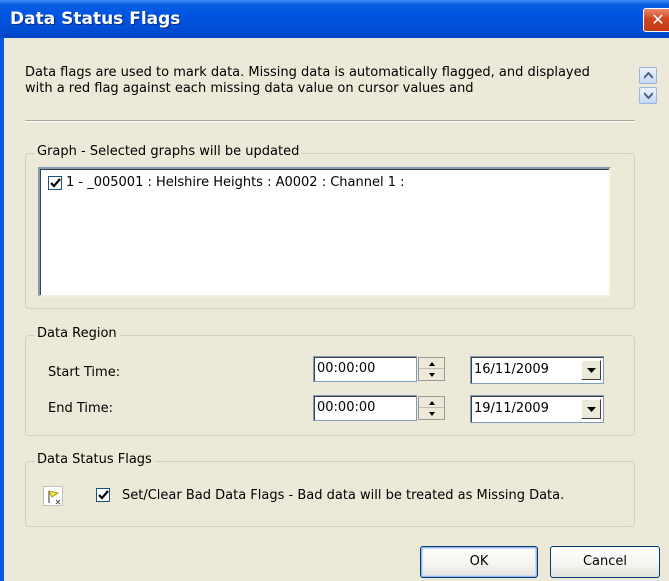 The image size is (669, 581). What do you see at coordinates (334, 19) in the screenshot?
I see `title-bar: Data Status Flags ✕` at bounding box center [334, 19].